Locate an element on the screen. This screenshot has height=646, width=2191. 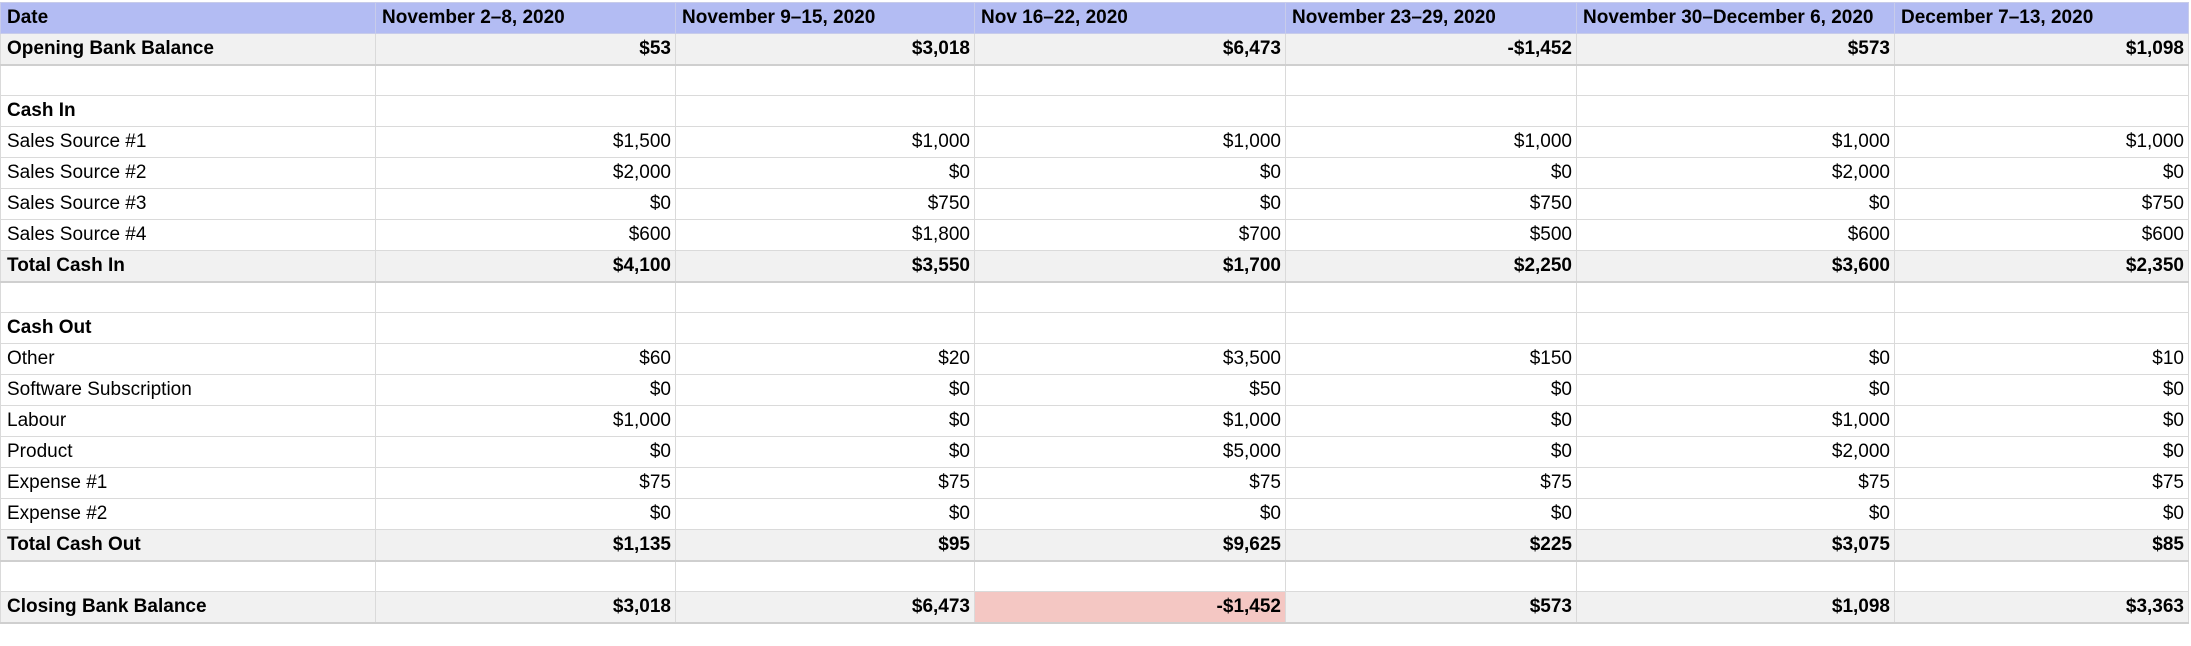
value-cell: $225 is located at coordinates (1431, 545).